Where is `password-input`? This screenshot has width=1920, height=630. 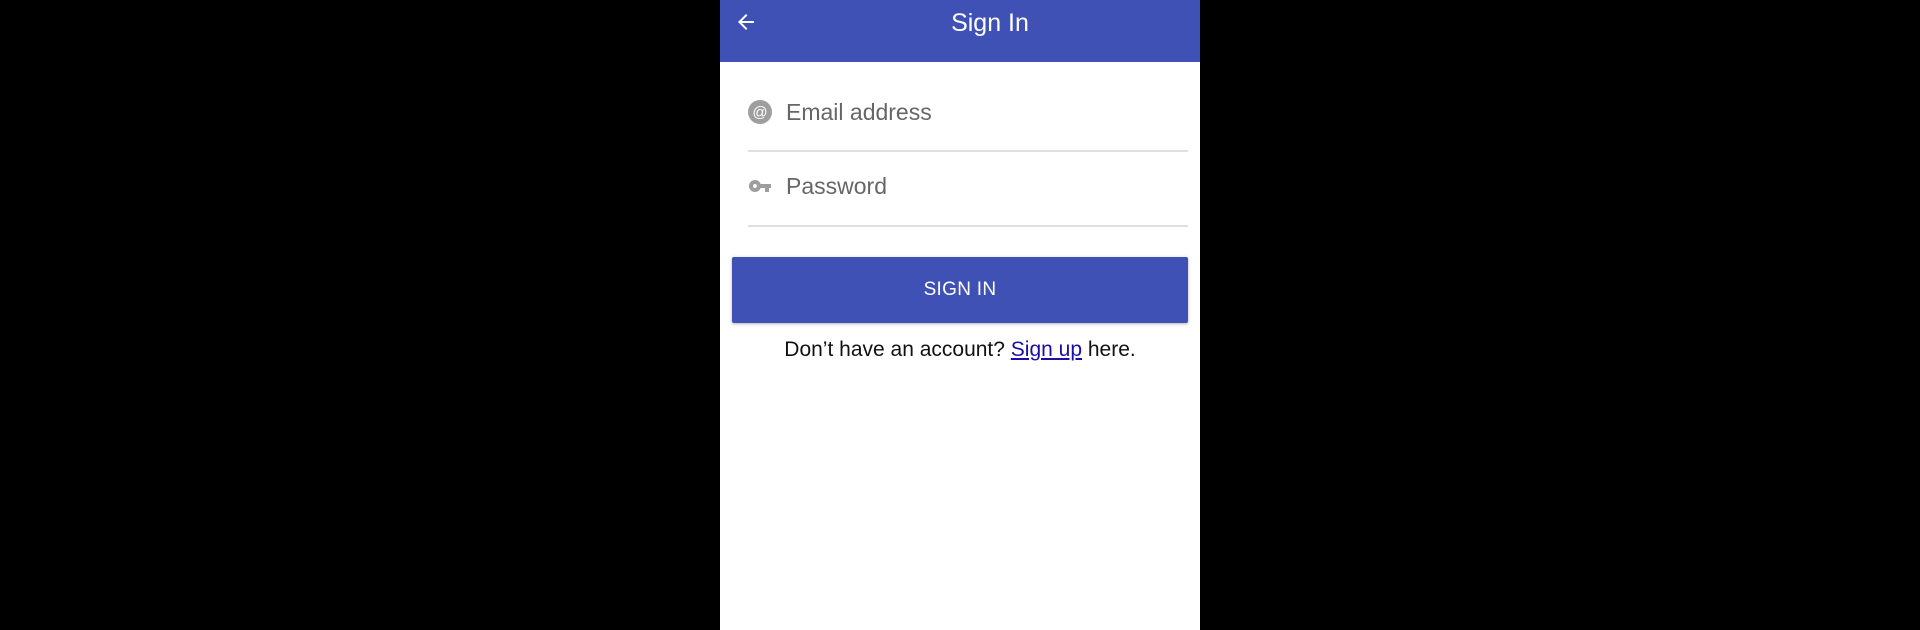
password-input is located at coordinates (981, 186).